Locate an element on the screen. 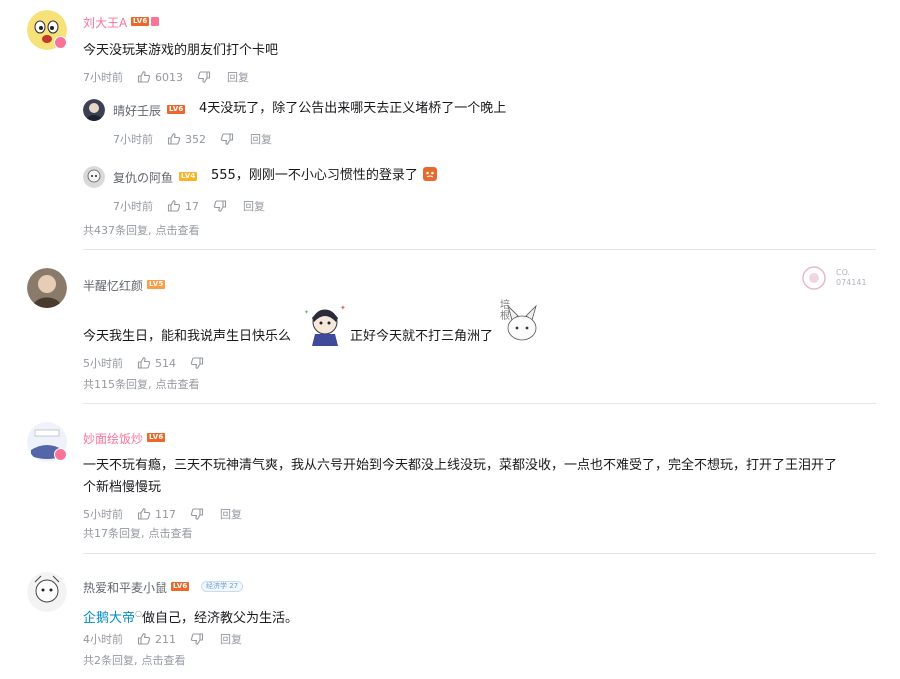 This screenshot has height=679, width=900. comment-text: 今天没玩某游戏的朋友们打个卡吧 is located at coordinates (181, 50).